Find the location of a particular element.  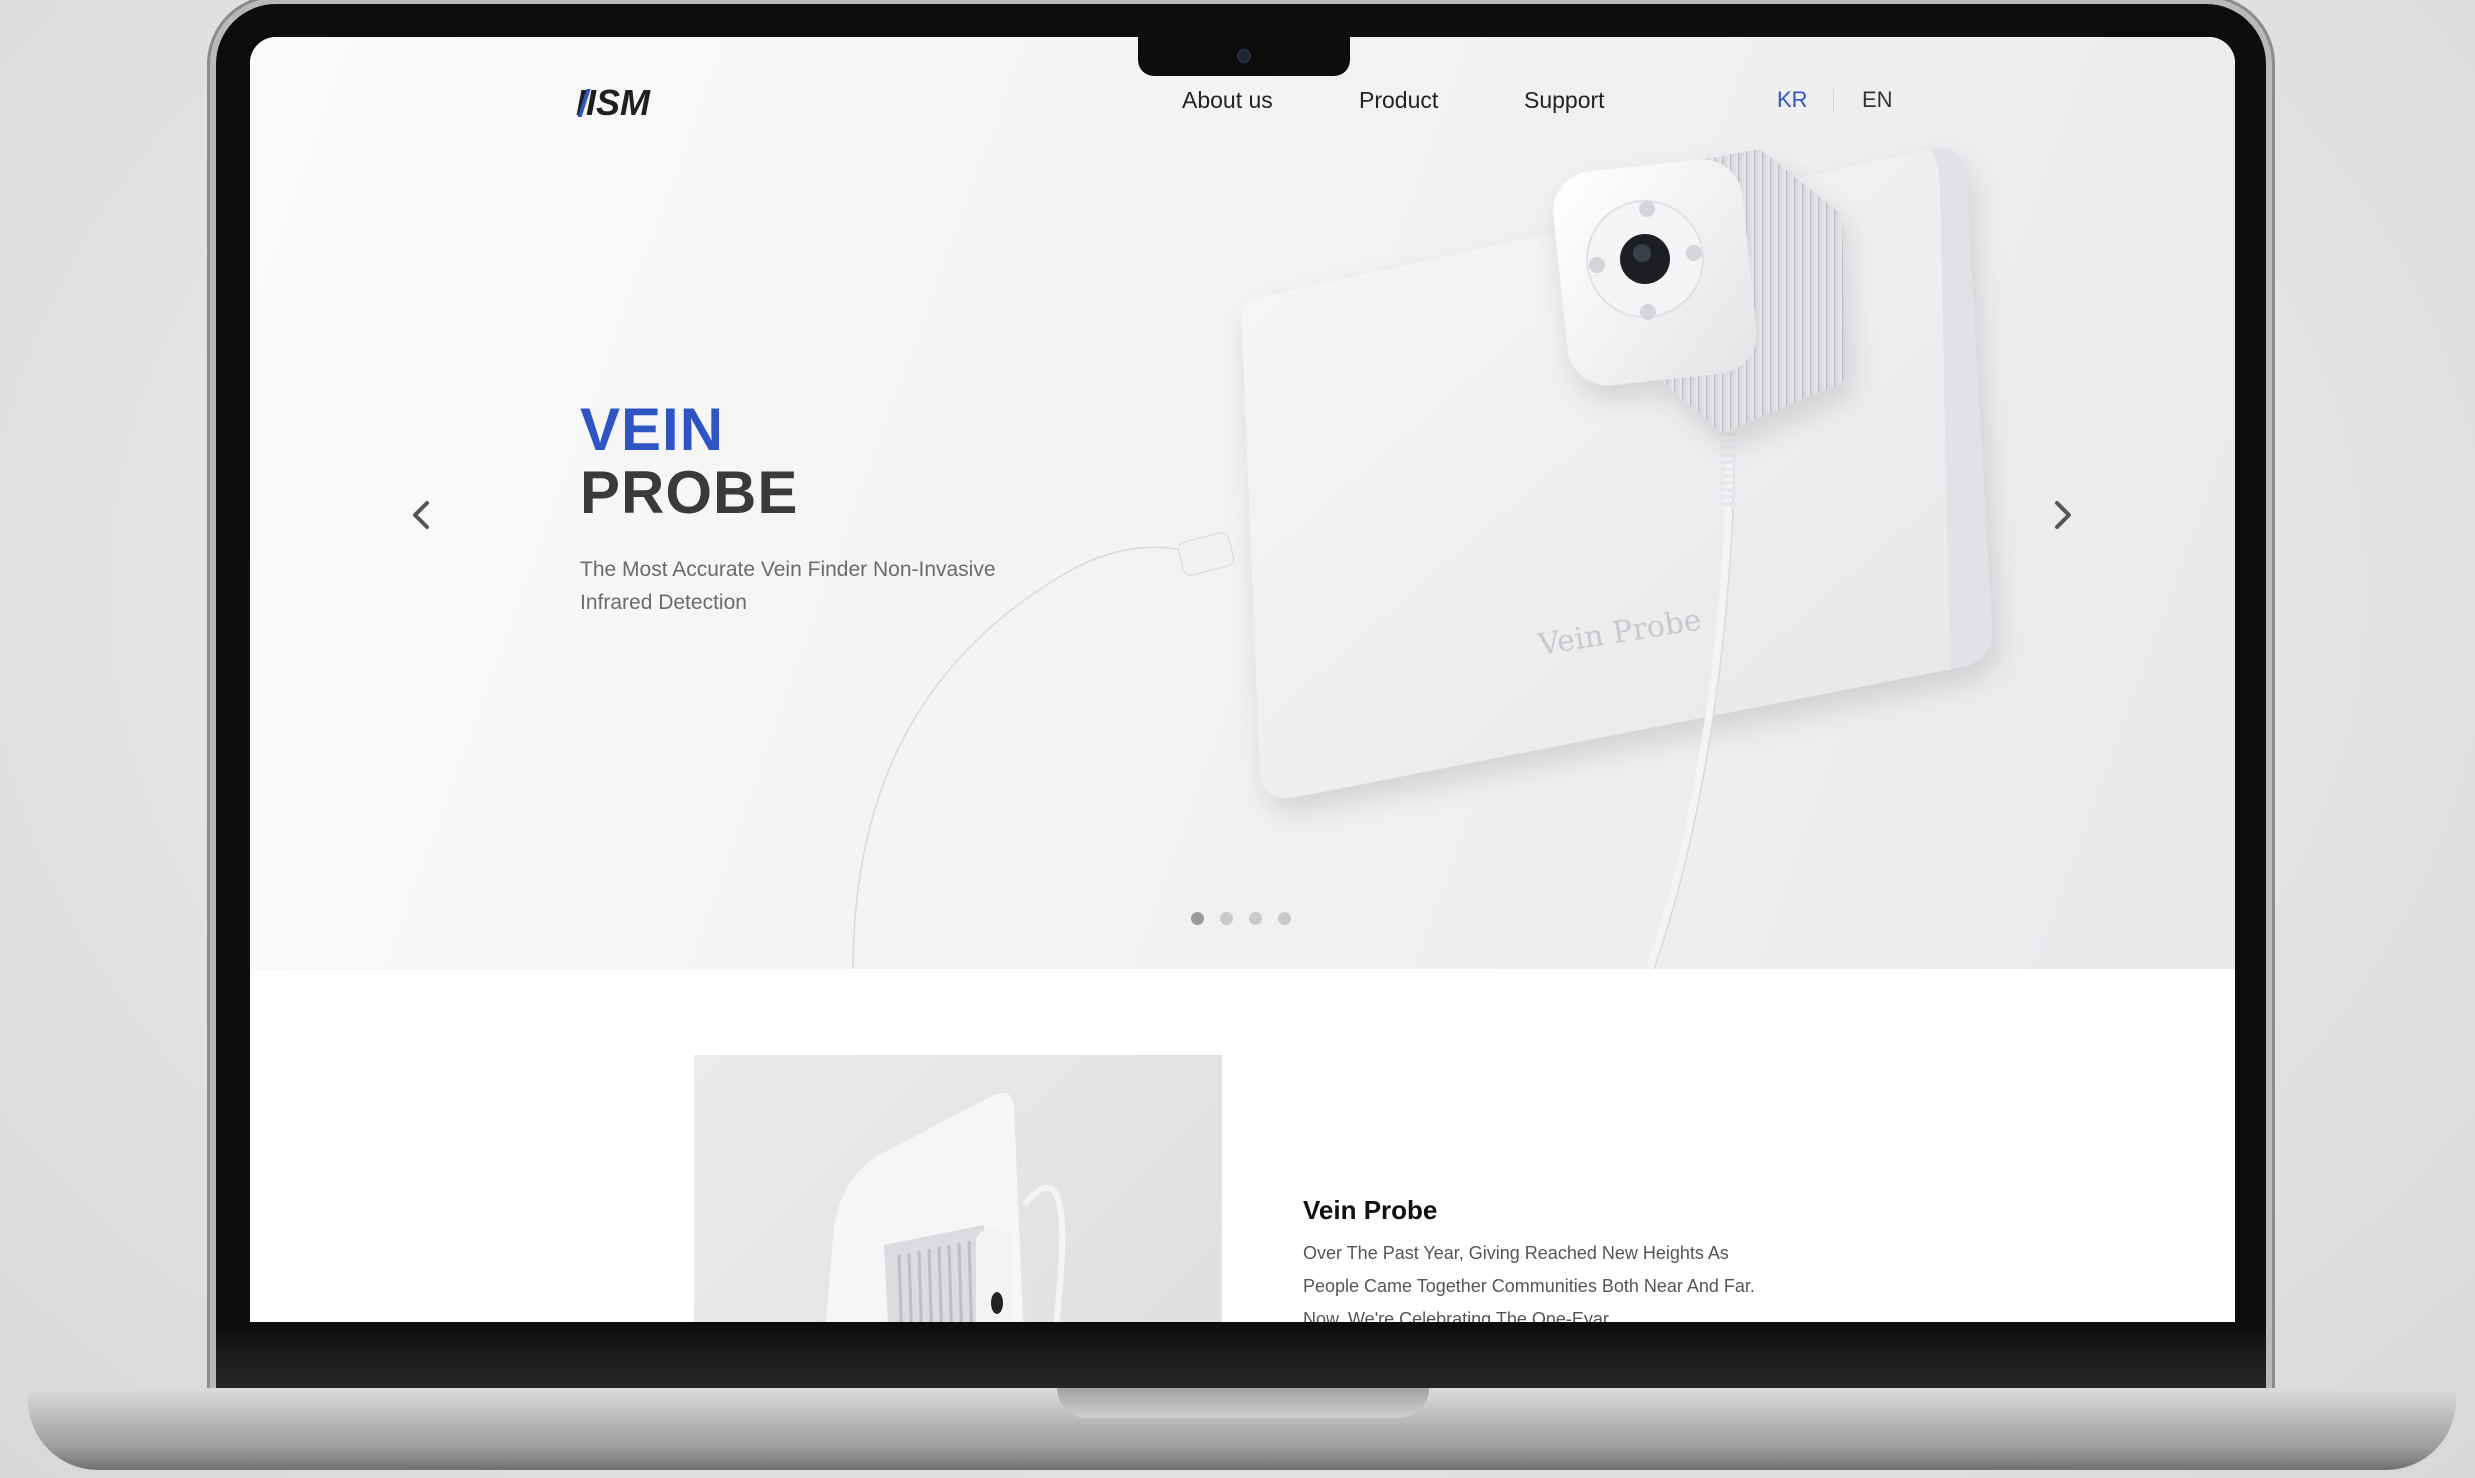

lang-kr: KR is located at coordinates (1792, 100).